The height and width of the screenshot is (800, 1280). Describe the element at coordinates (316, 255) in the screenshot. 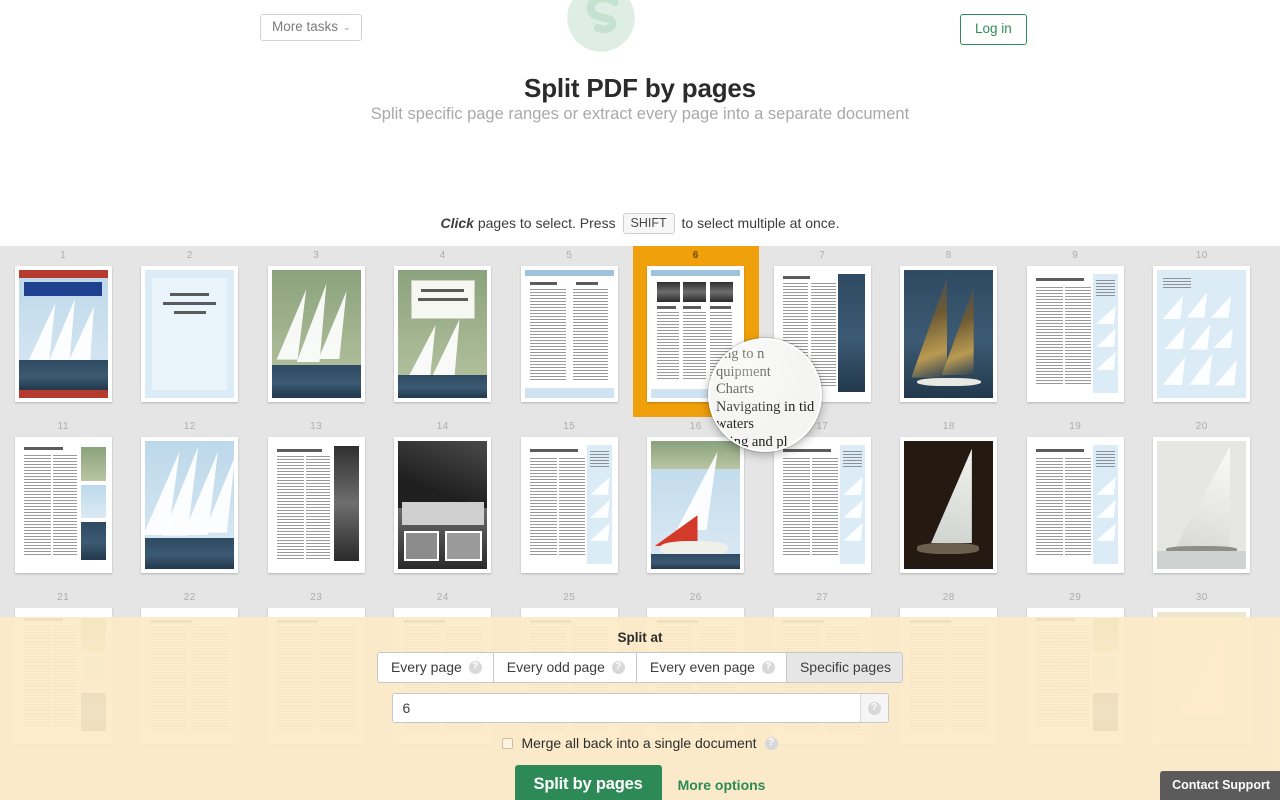

I see `page-number-label: 3` at that location.